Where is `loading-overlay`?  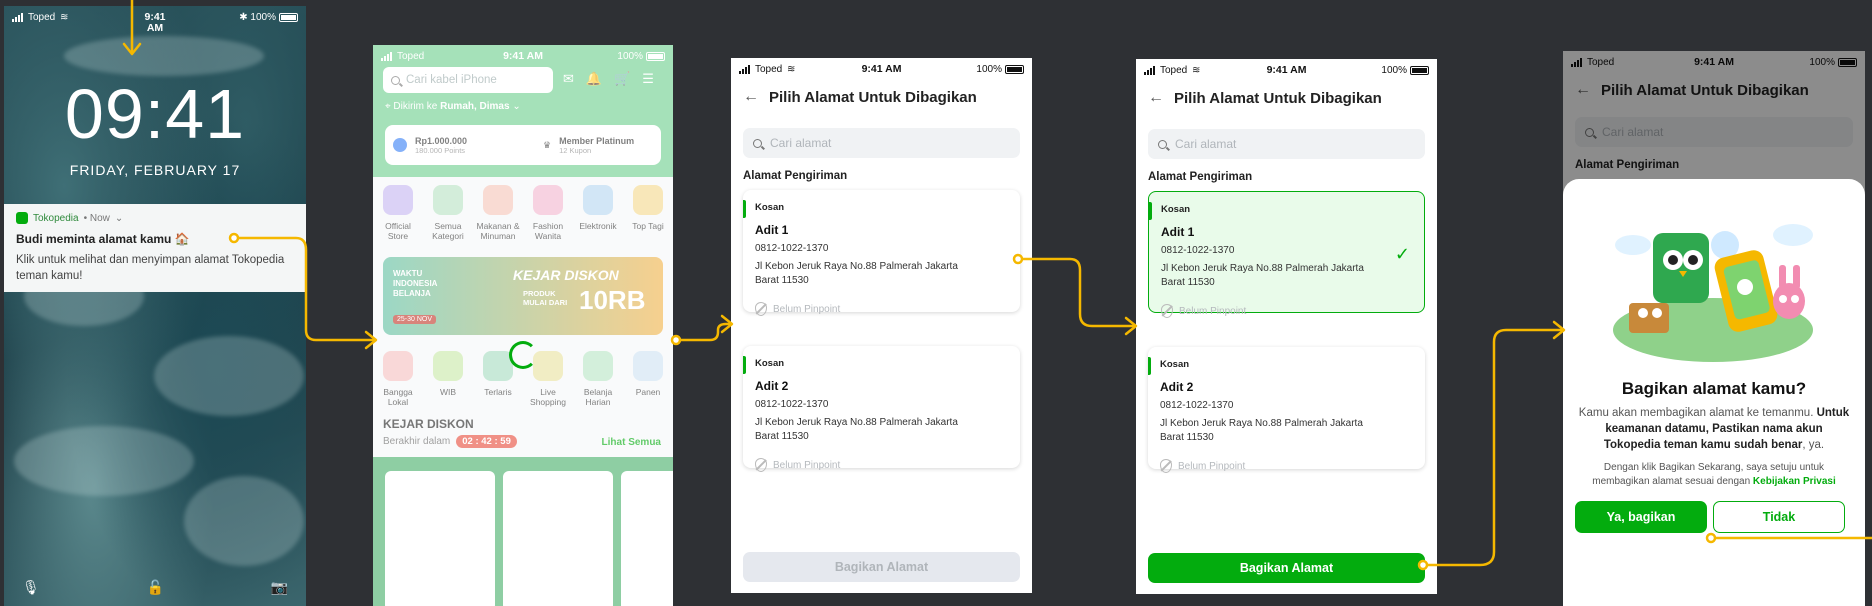
loading-overlay is located at coordinates (523, 325).